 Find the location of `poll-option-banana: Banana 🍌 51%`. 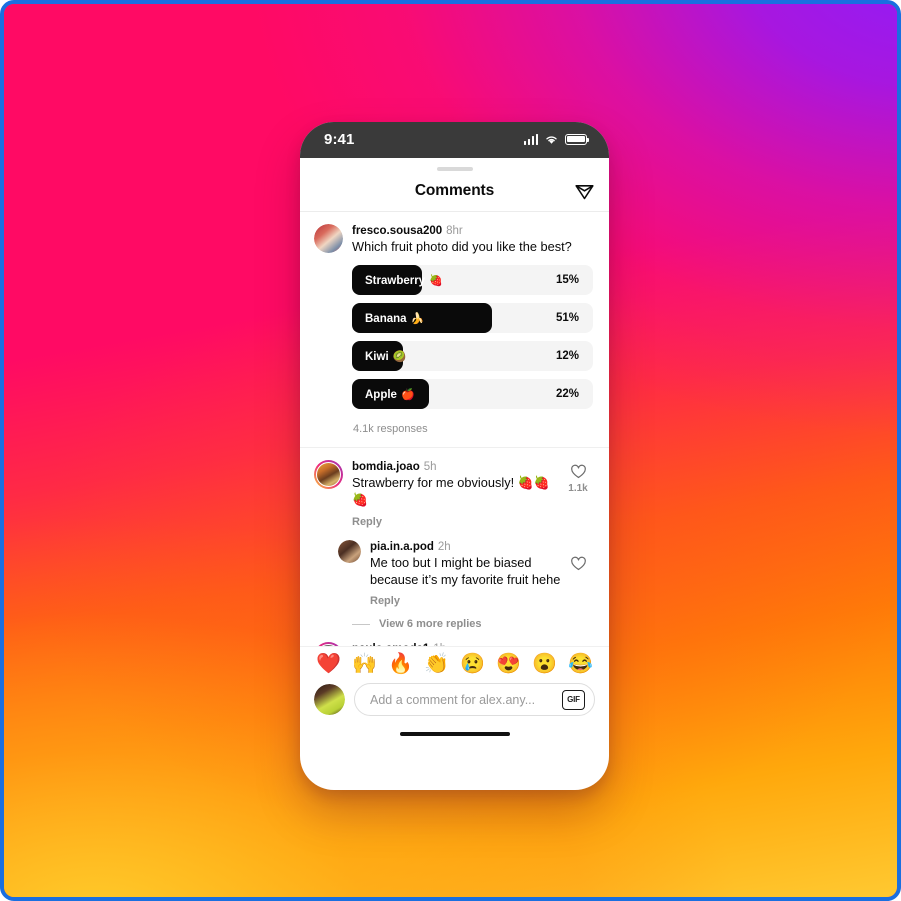

poll-option-banana: Banana 🍌 51% is located at coordinates (472, 318).